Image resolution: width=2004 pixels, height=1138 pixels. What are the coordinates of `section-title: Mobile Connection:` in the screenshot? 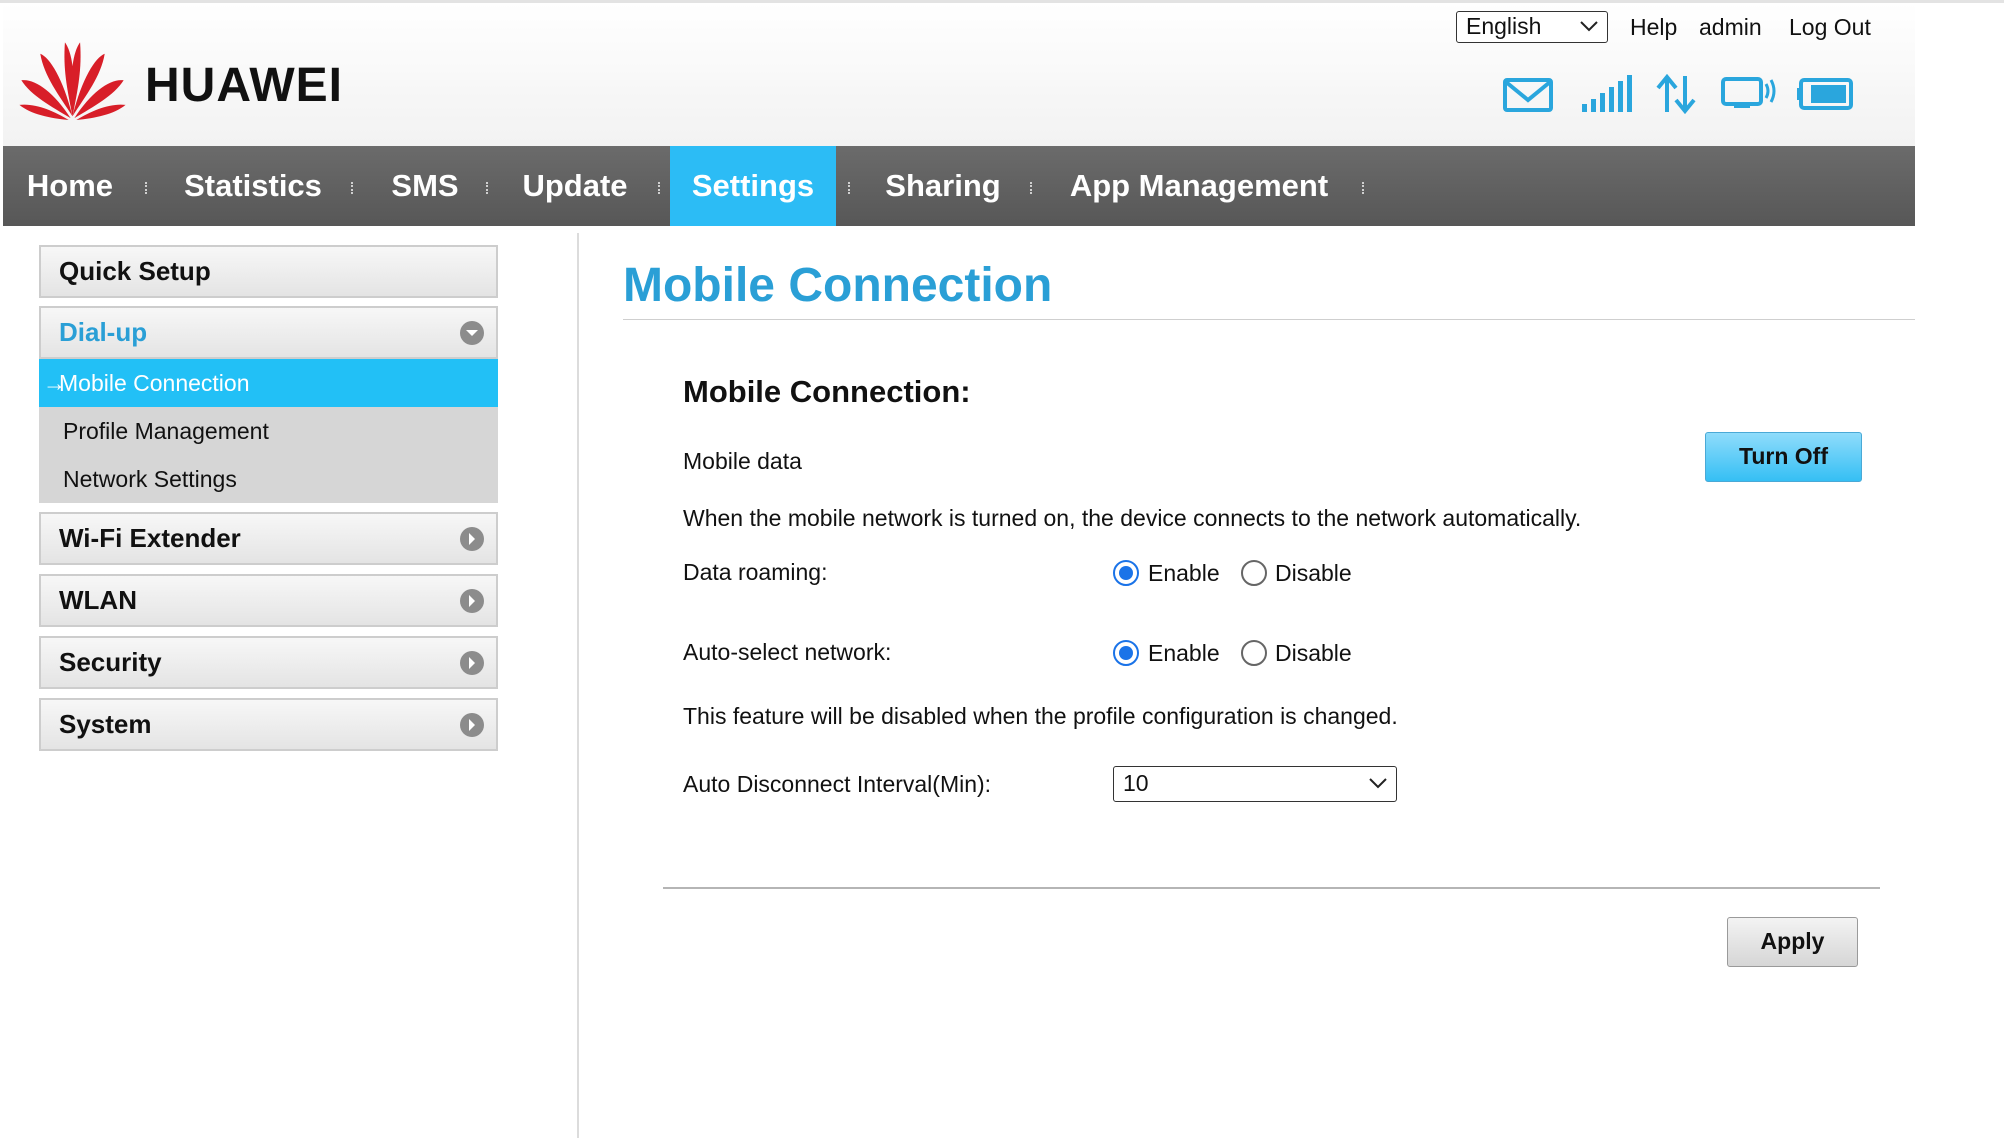 It's located at (827, 391).